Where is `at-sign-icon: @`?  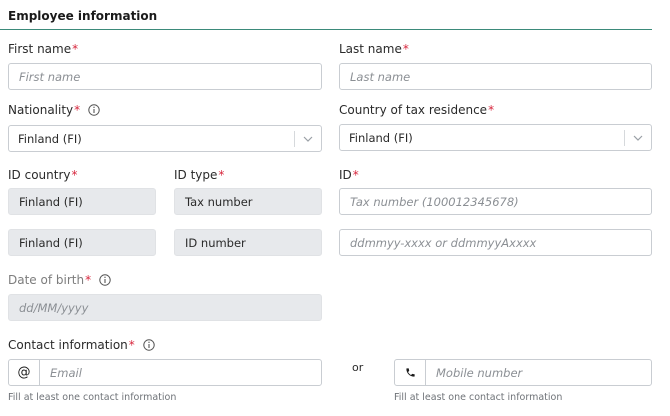 at-sign-icon: @ is located at coordinates (24, 372).